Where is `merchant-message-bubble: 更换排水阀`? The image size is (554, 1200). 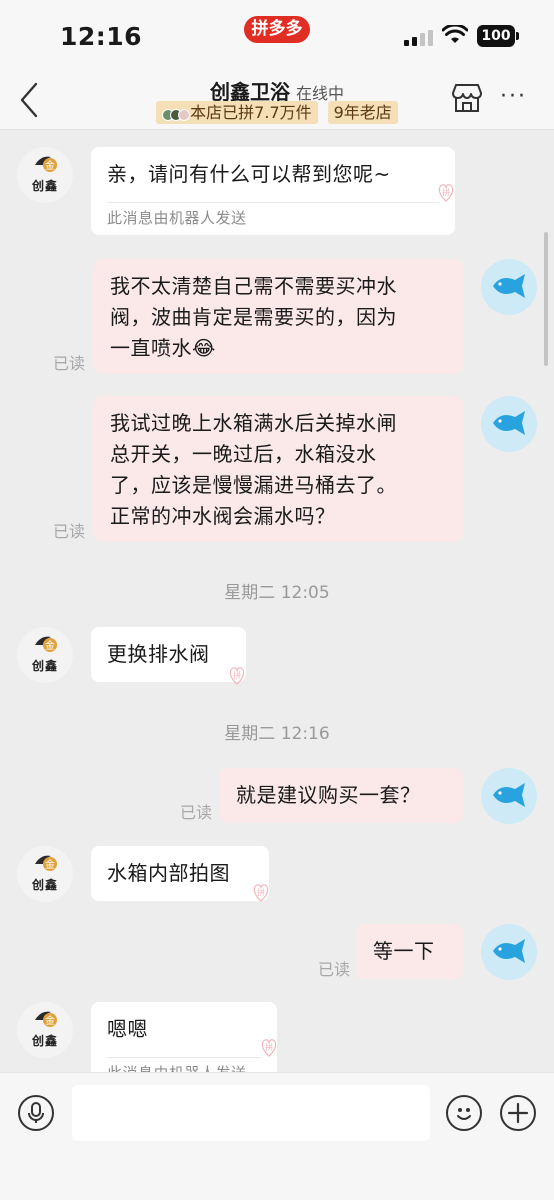 merchant-message-bubble: 更换排水阀 is located at coordinates (168, 654).